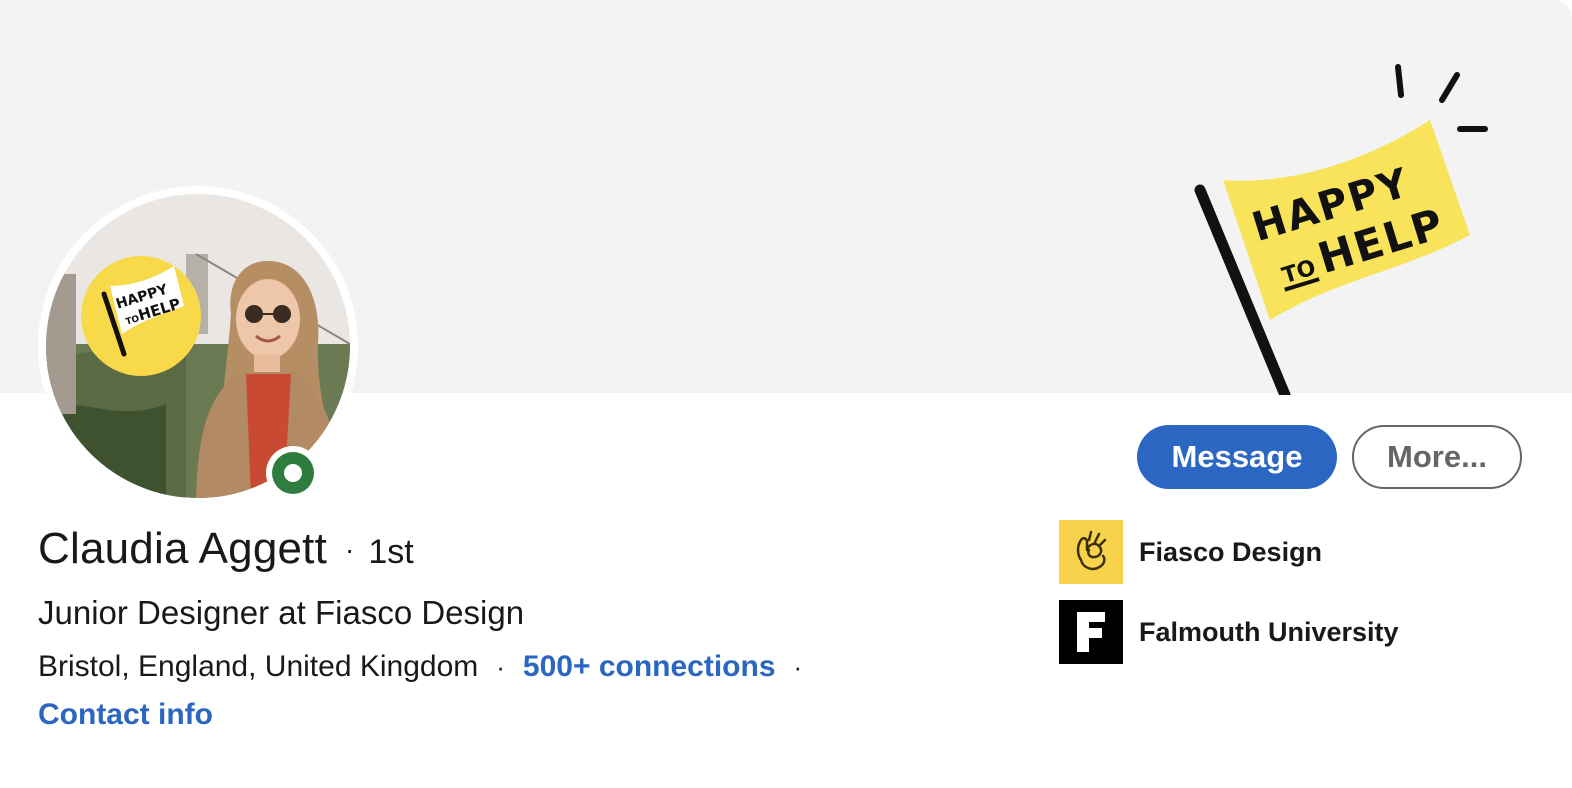 This screenshot has height=788, width=1572. I want to click on profile-location: Bristol, England, United Kingdom, so click(258, 666).